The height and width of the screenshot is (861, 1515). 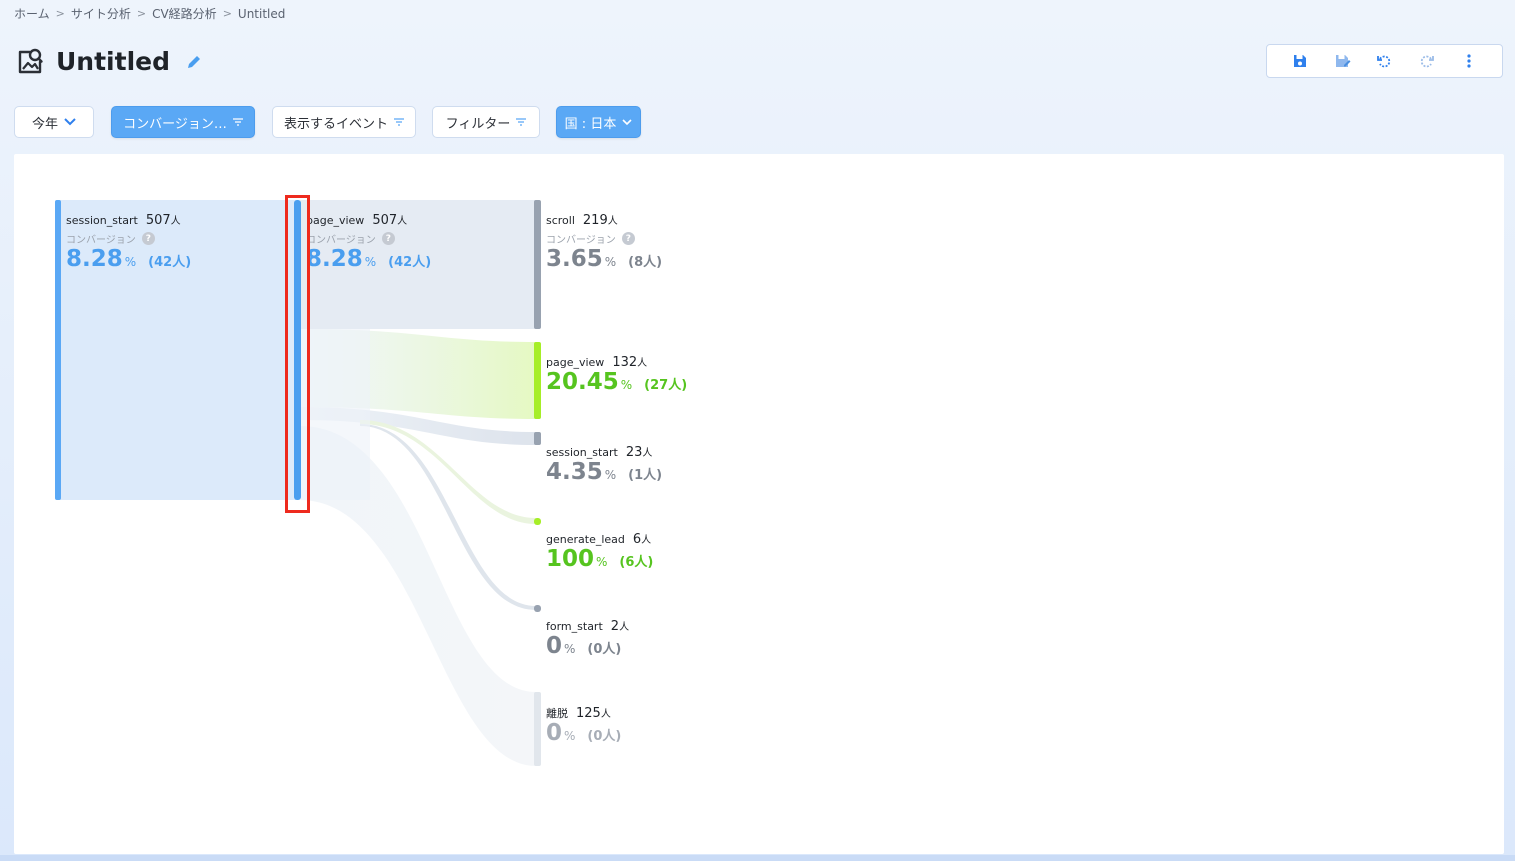 I want to click on node-scroll-label: scroll 219人, so click(x=582, y=220).